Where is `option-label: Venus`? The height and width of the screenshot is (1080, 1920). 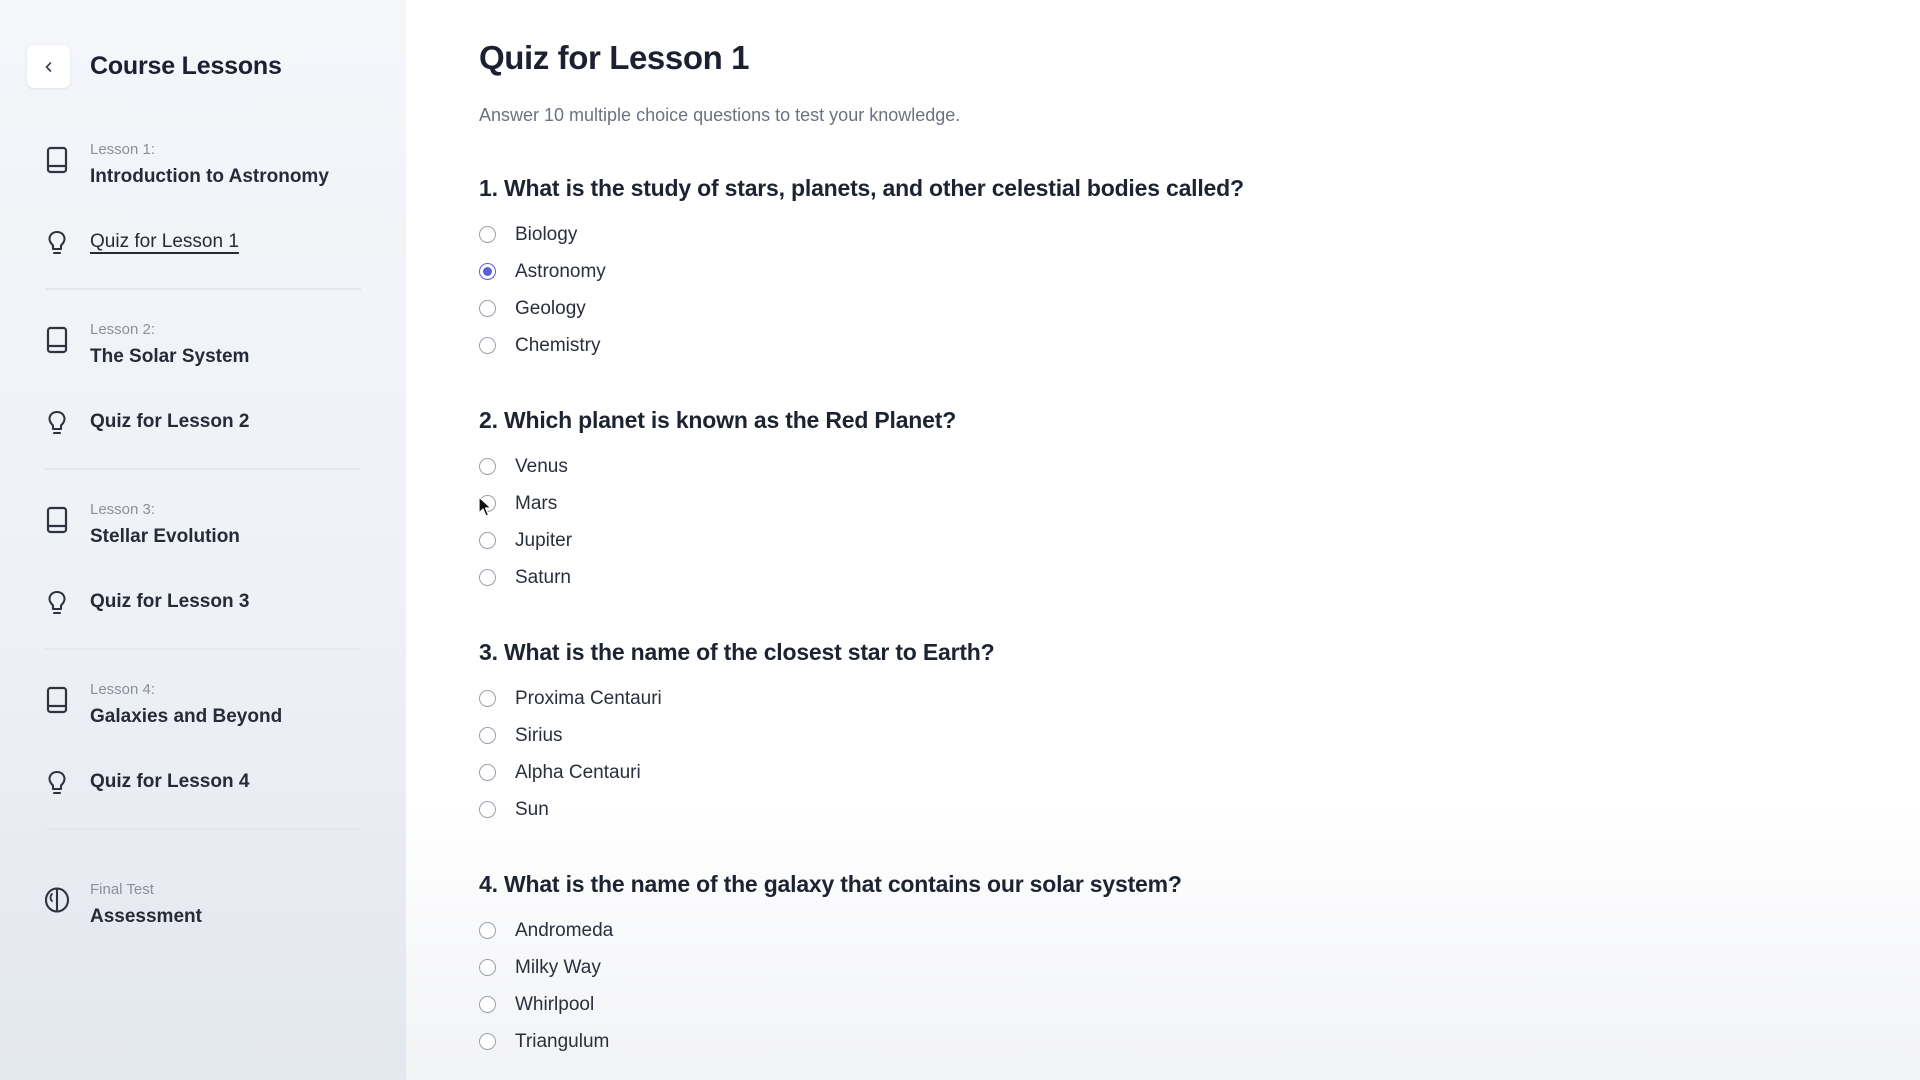 option-label: Venus is located at coordinates (541, 466).